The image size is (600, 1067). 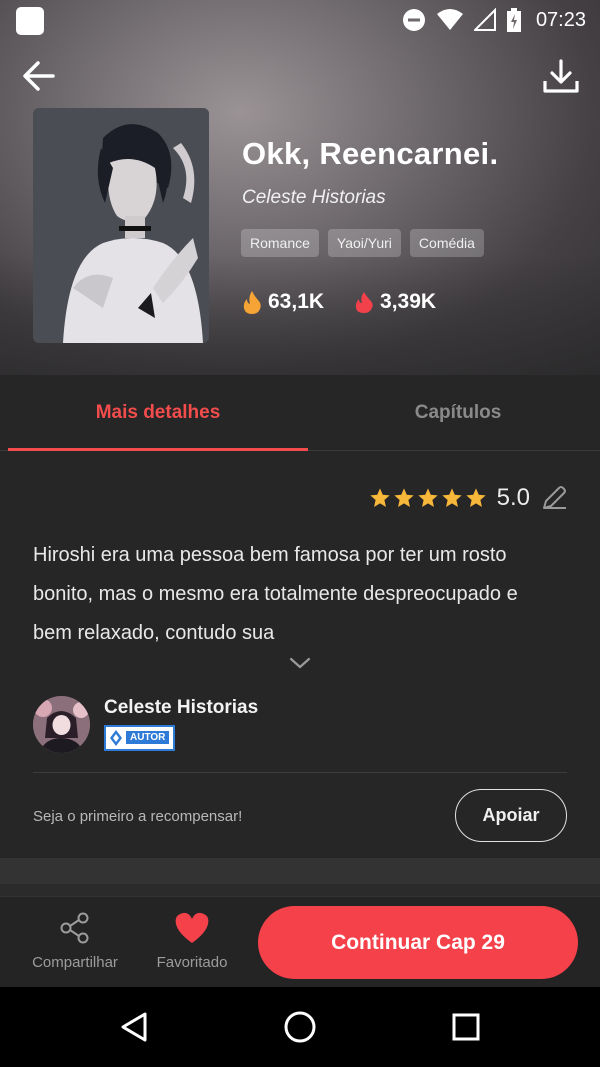 I want to click on cover-illustration, so click(x=121, y=225).